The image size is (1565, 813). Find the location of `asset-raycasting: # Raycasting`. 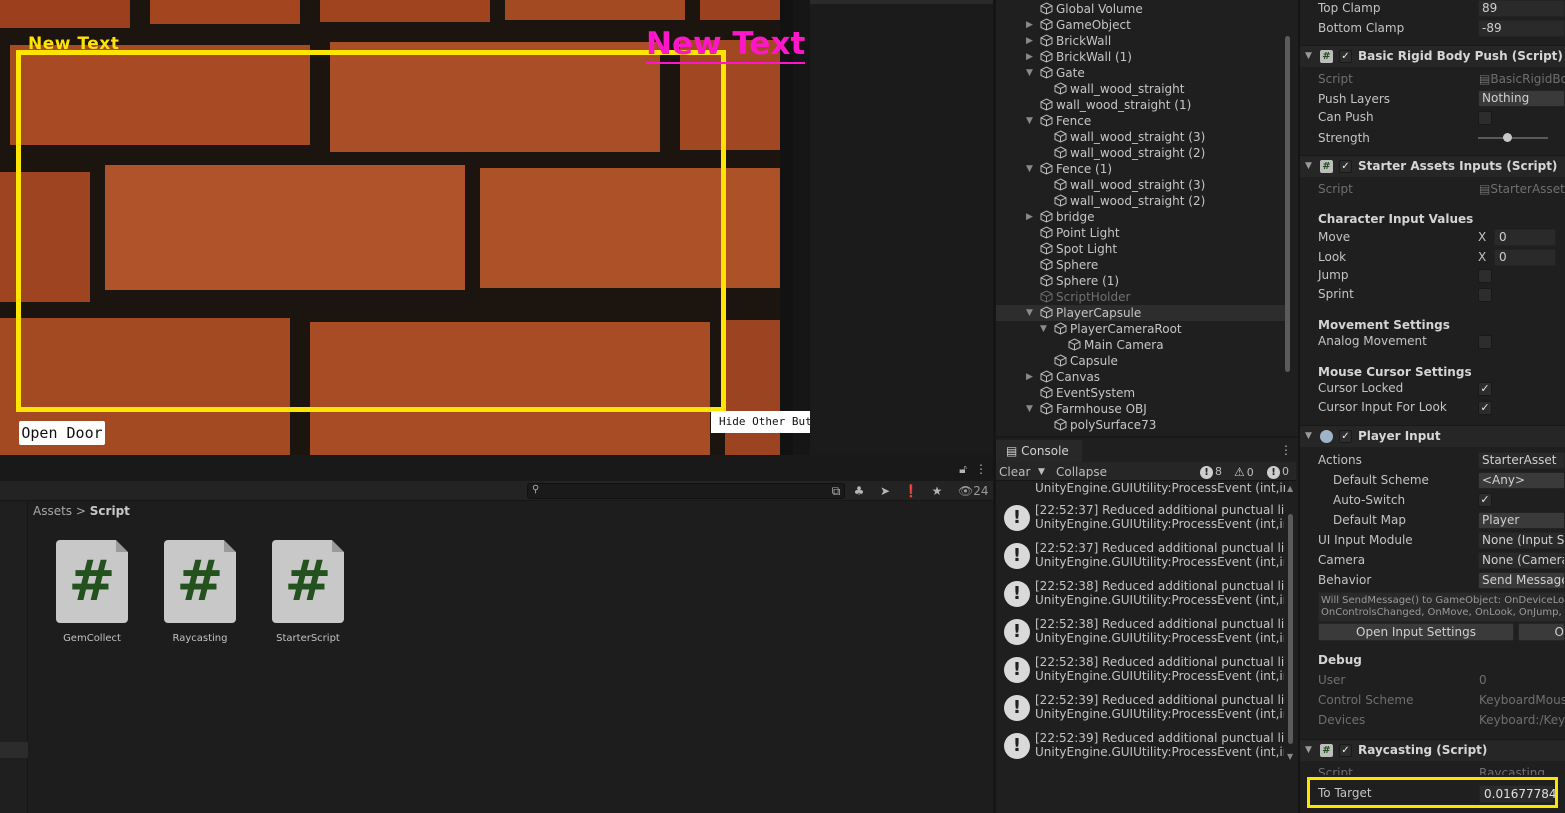

asset-raycasting: # Raycasting is located at coordinates (200, 592).